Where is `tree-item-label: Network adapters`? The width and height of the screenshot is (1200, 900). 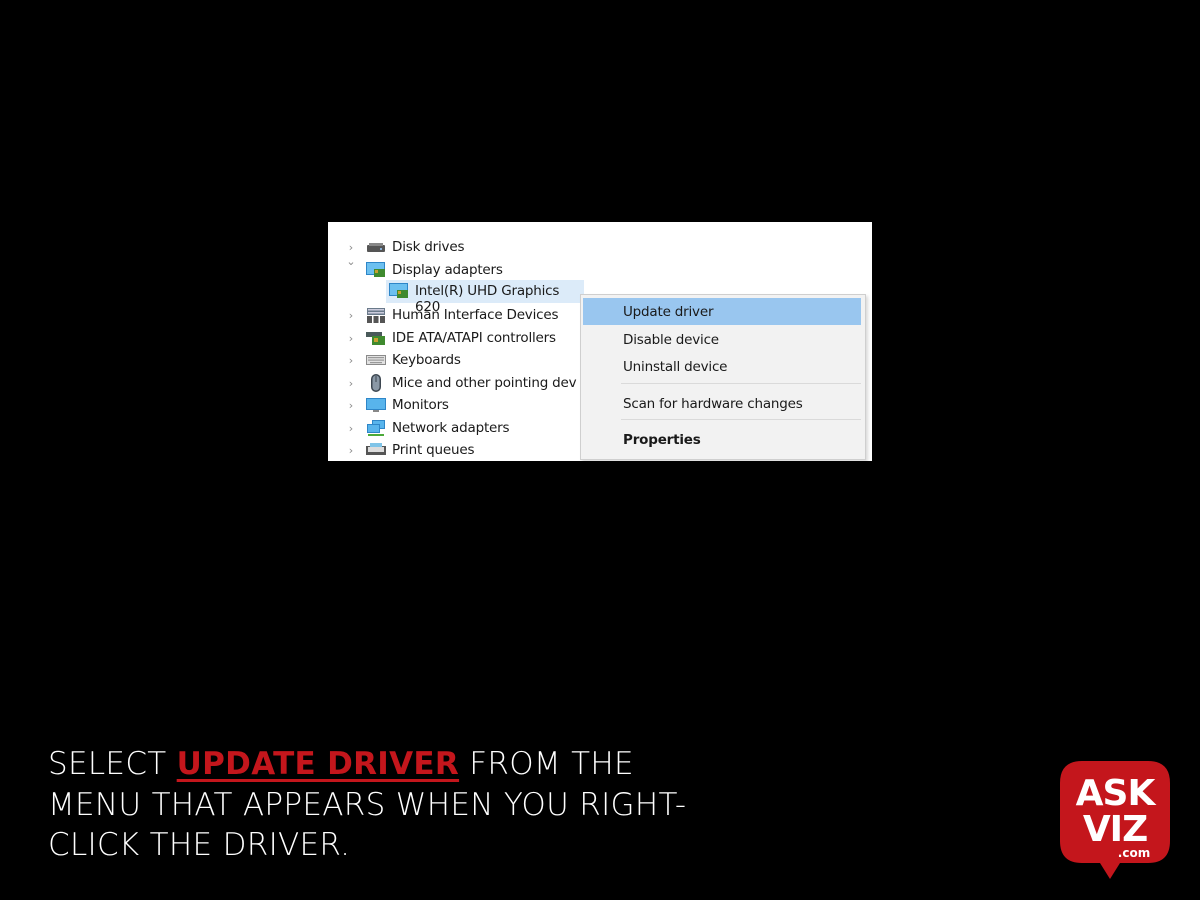 tree-item-label: Network adapters is located at coordinates (451, 428).